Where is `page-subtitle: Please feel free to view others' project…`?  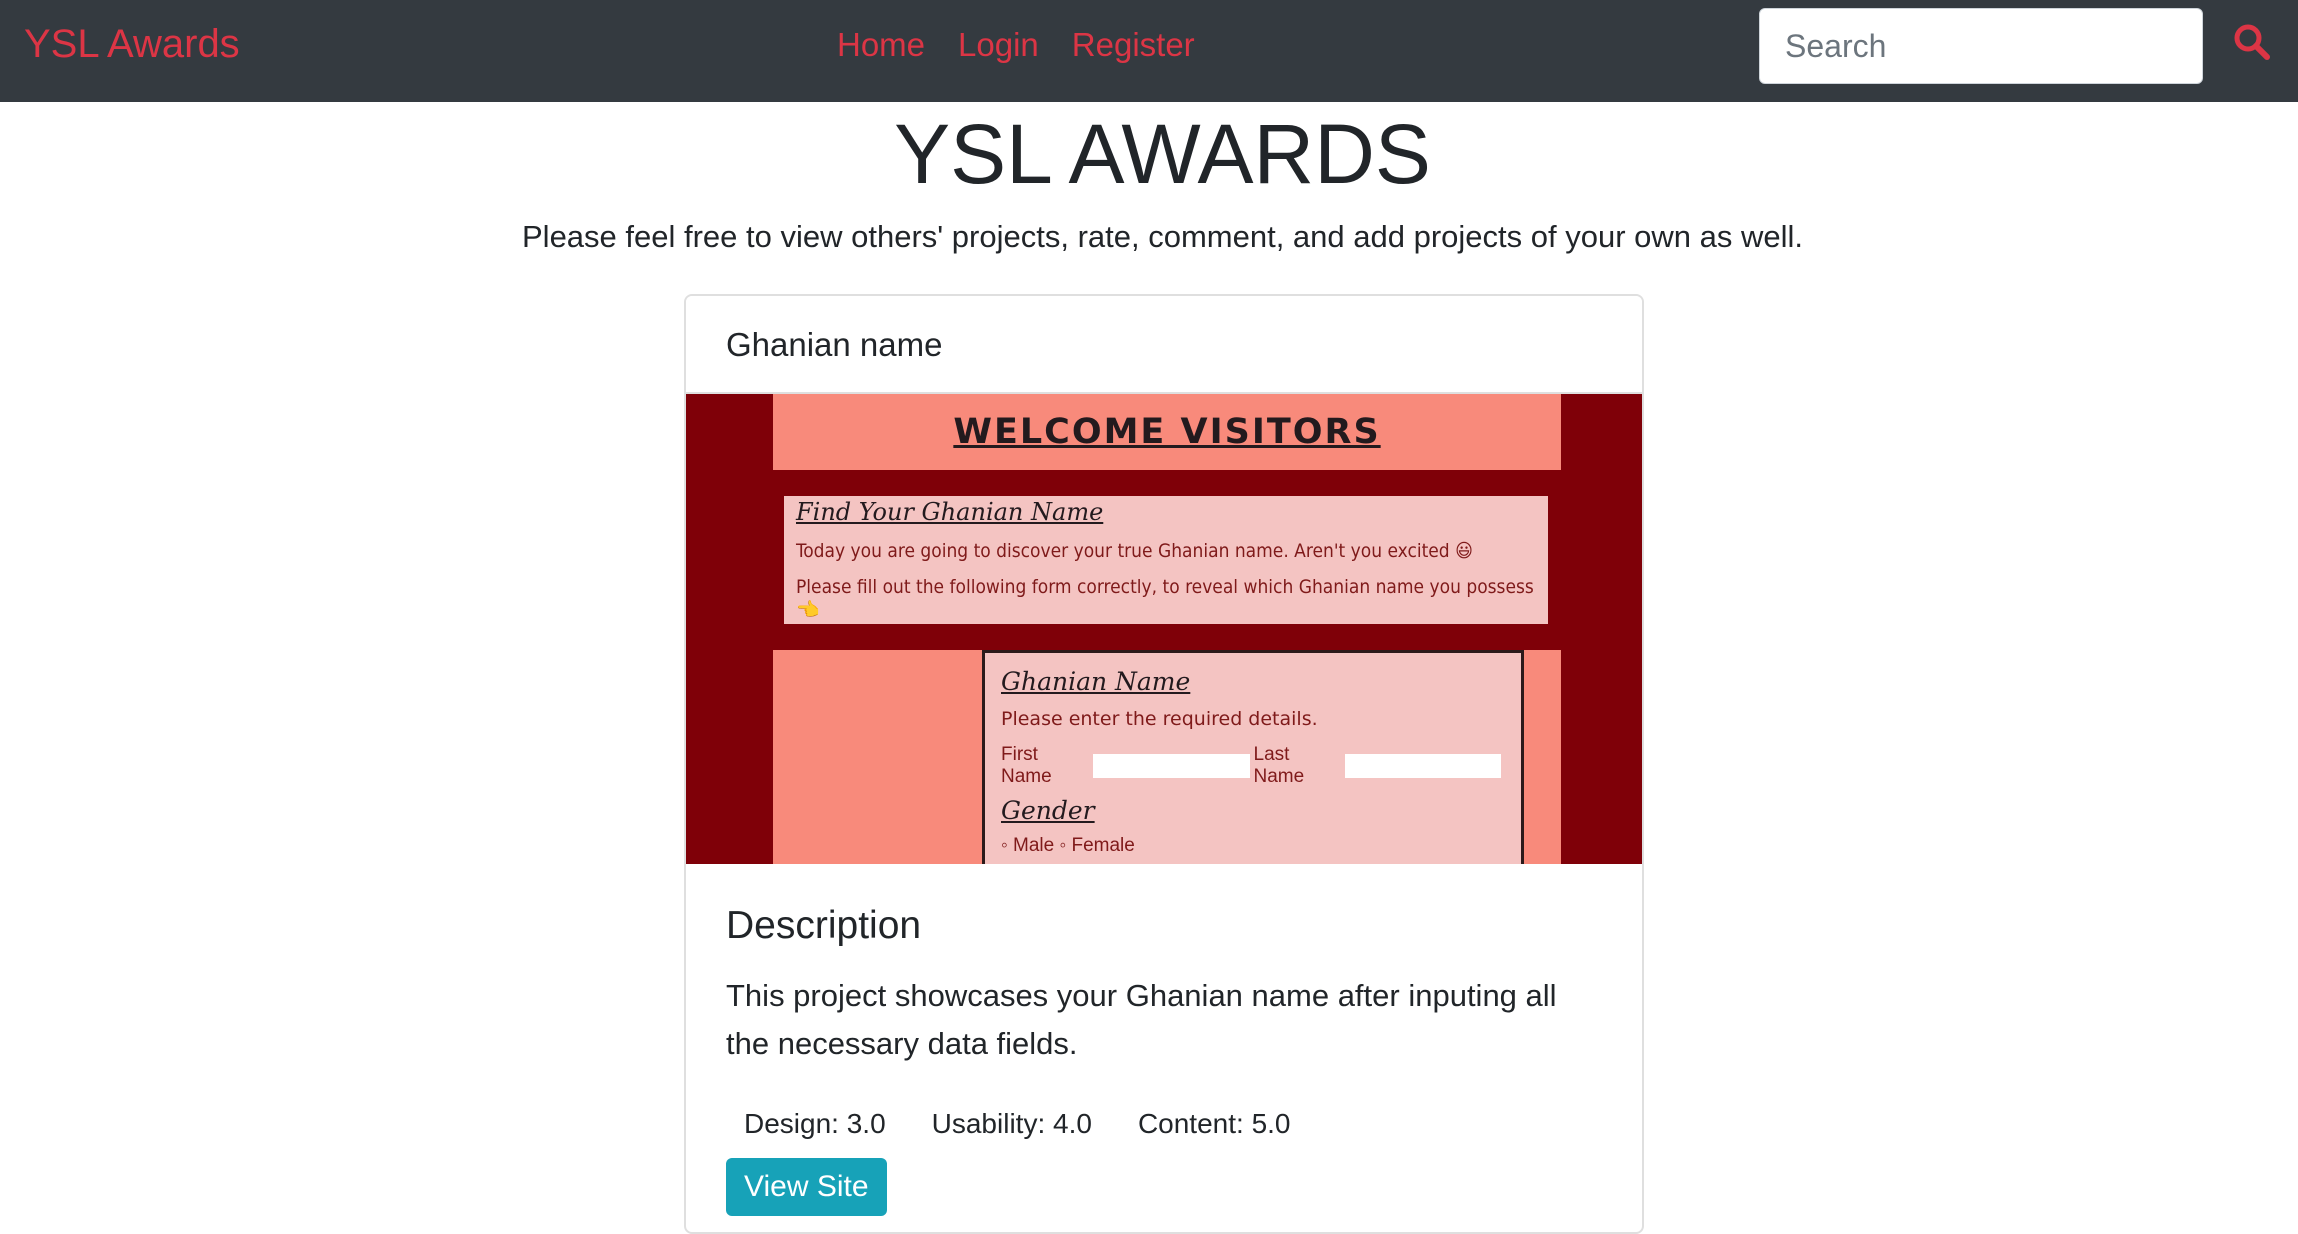 page-subtitle: Please feel free to view others' project… is located at coordinates (1162, 236).